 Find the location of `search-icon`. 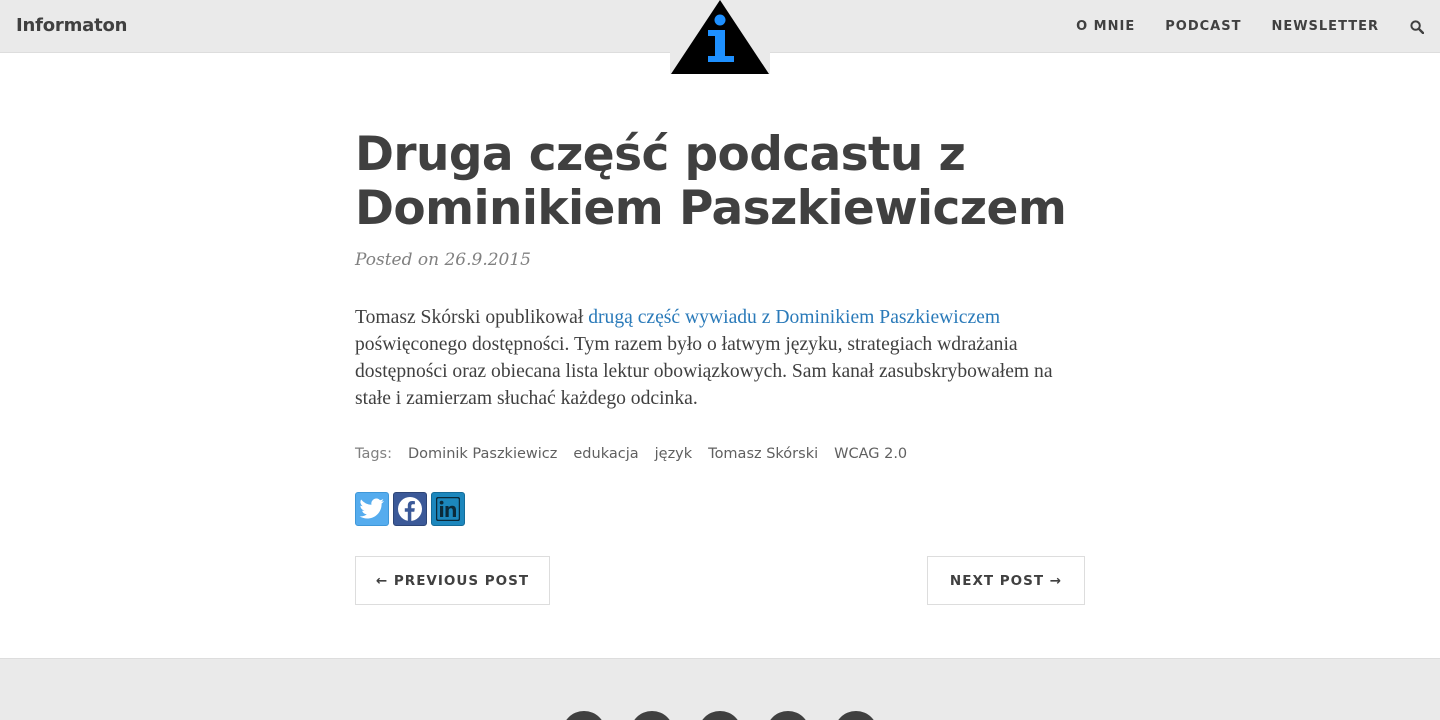

search-icon is located at coordinates (1417, 26).